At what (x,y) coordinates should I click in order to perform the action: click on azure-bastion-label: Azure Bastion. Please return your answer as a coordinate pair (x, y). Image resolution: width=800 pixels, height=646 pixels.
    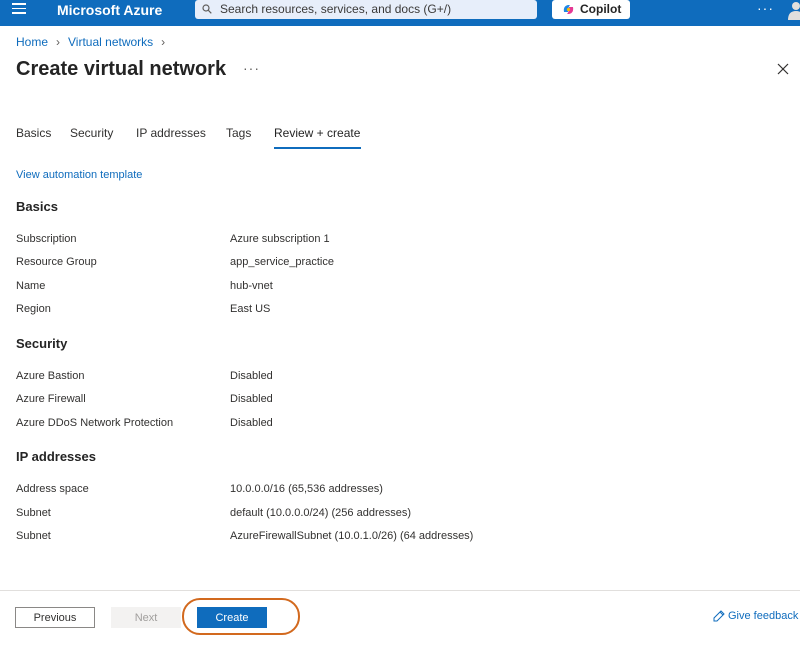
    Looking at the image, I should click on (50, 376).